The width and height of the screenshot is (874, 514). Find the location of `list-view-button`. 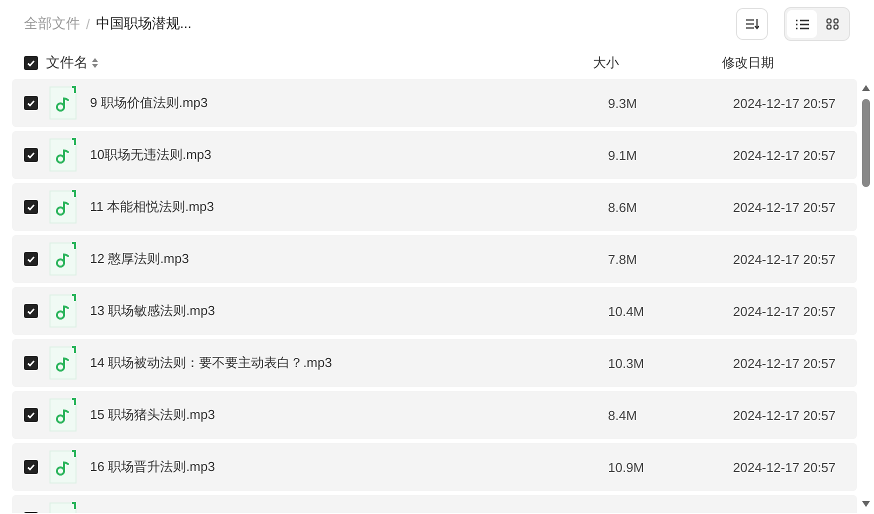

list-view-button is located at coordinates (802, 24).